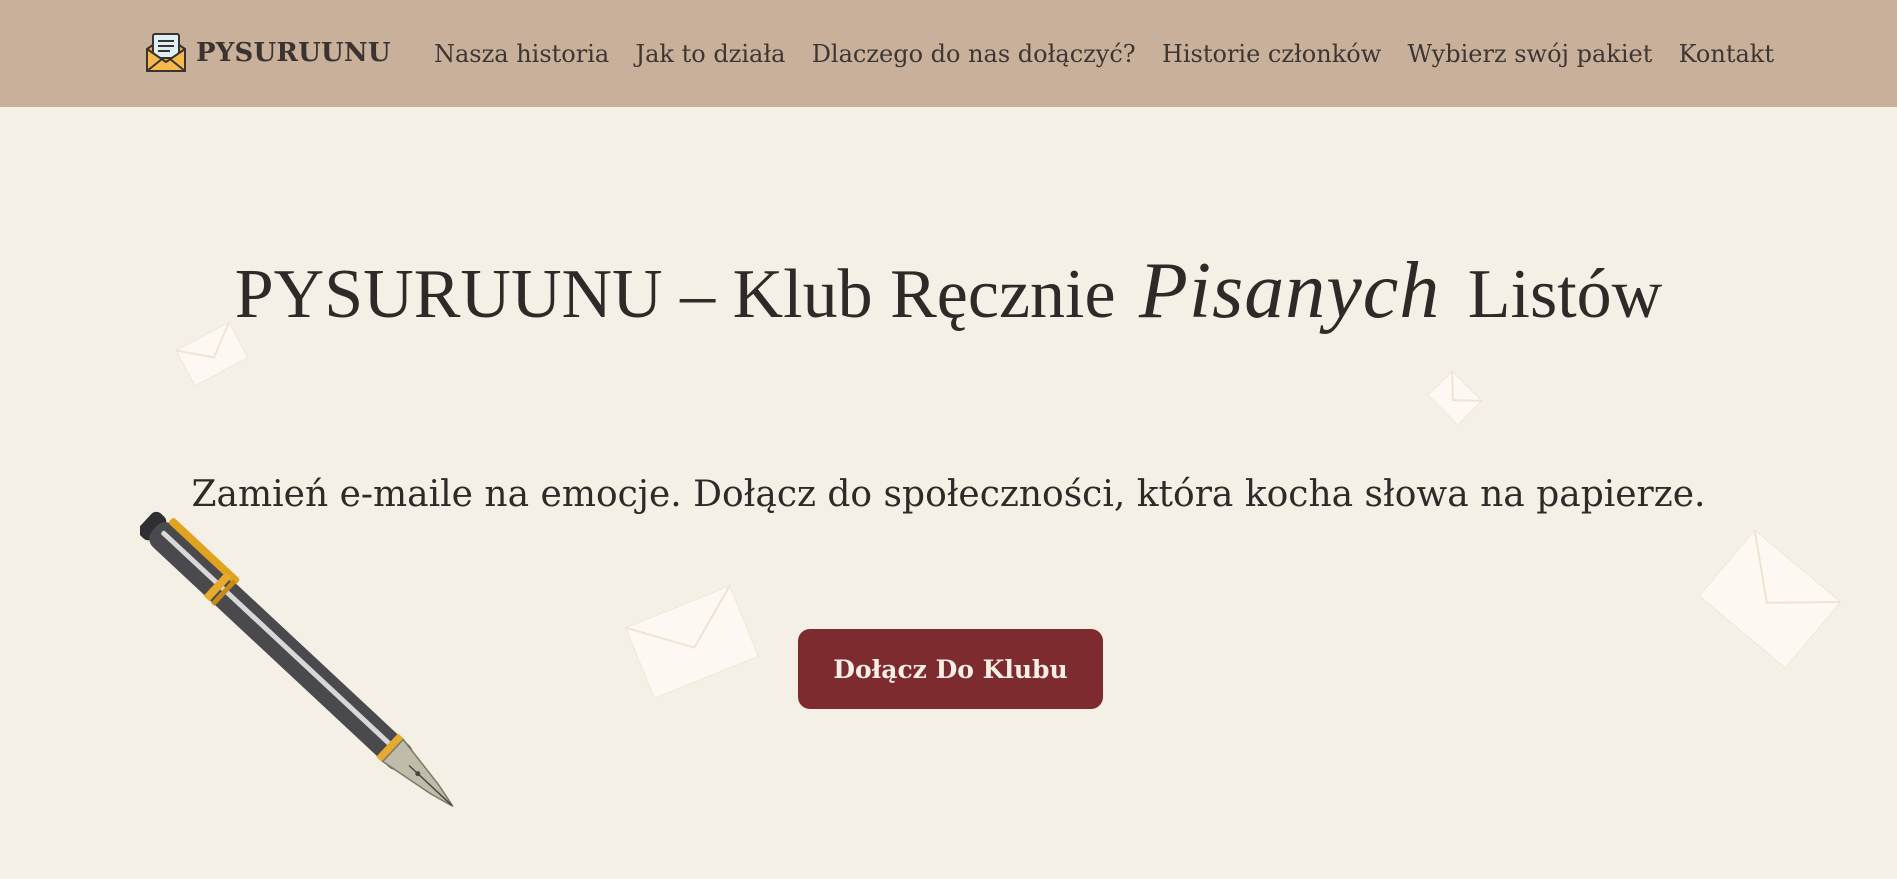 This screenshot has height=879, width=1897. I want to click on hero-title-script-word: Pisanych, so click(1290, 291).